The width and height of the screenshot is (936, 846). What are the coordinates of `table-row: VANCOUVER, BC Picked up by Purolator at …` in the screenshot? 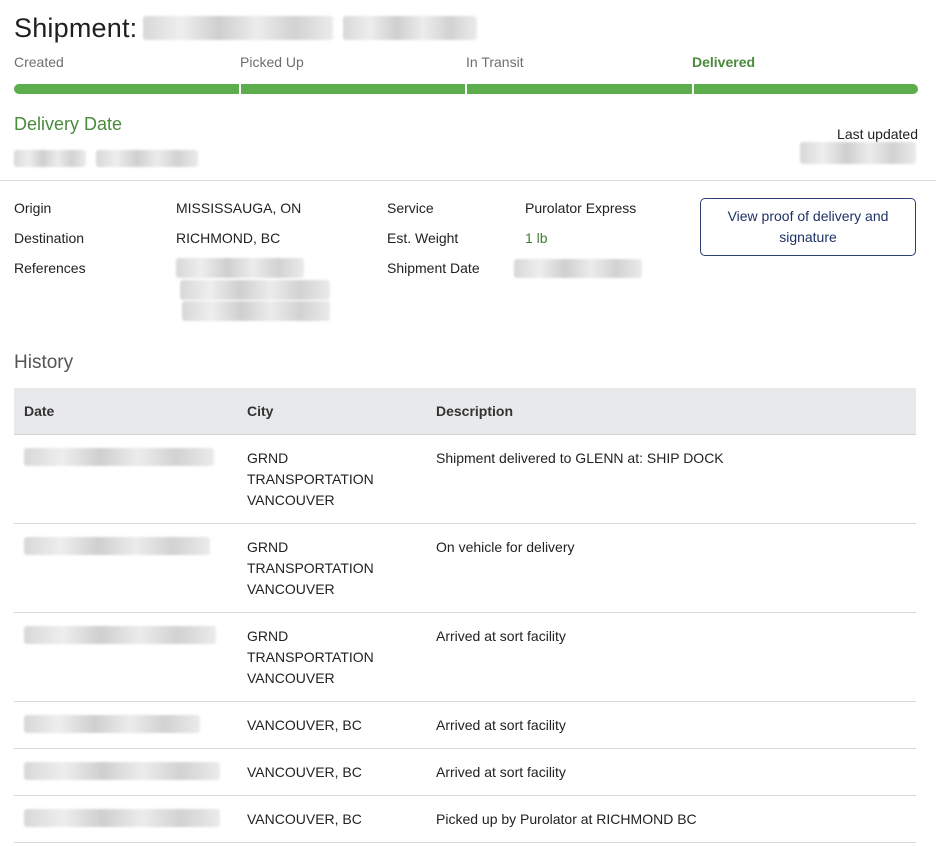 It's located at (465, 819).